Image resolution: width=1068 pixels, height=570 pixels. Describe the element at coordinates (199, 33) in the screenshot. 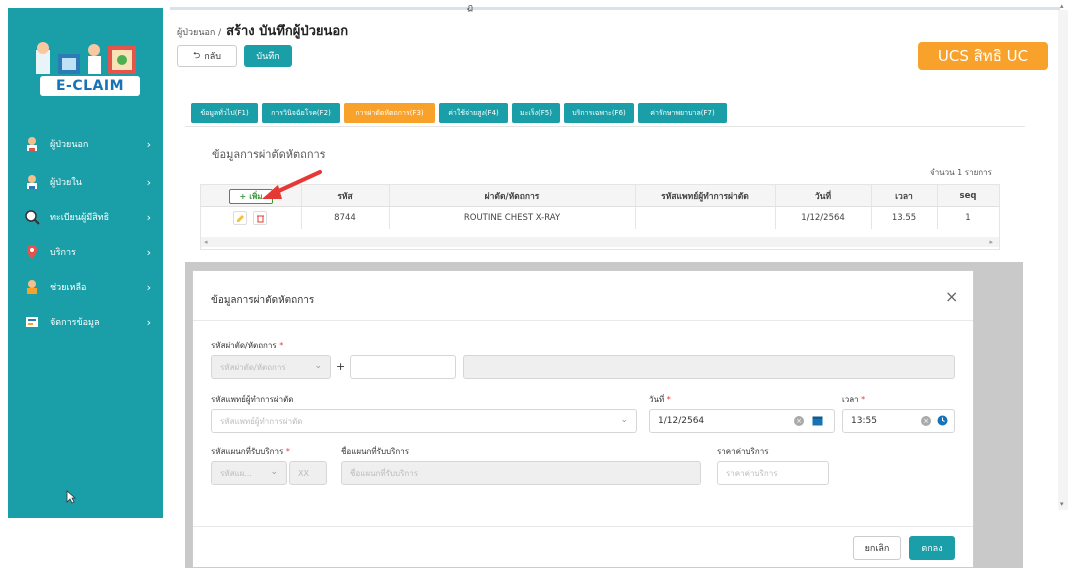

I see `breadcrumb-parent: ผู้ป่วยนอก /` at that location.